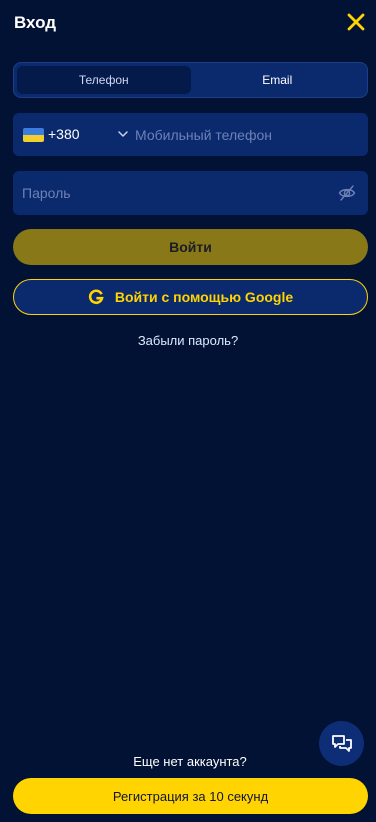 Image resolution: width=376 pixels, height=822 pixels. Describe the element at coordinates (35, 22) in the screenshot. I see `page-title: Вход` at that location.